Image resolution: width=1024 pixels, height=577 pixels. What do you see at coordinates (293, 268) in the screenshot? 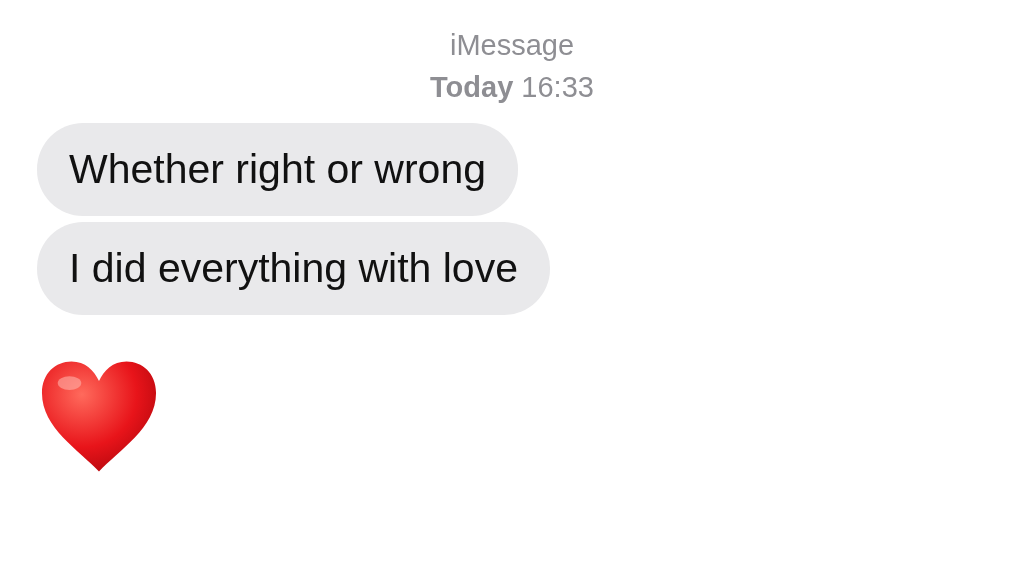
I see `message-bubble: I did everything with love` at bounding box center [293, 268].